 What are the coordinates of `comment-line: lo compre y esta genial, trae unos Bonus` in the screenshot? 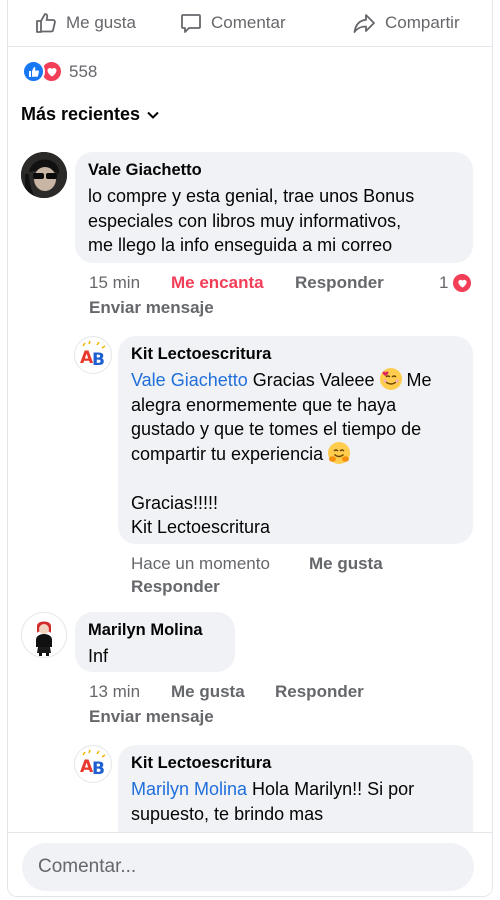 It's located at (251, 196).